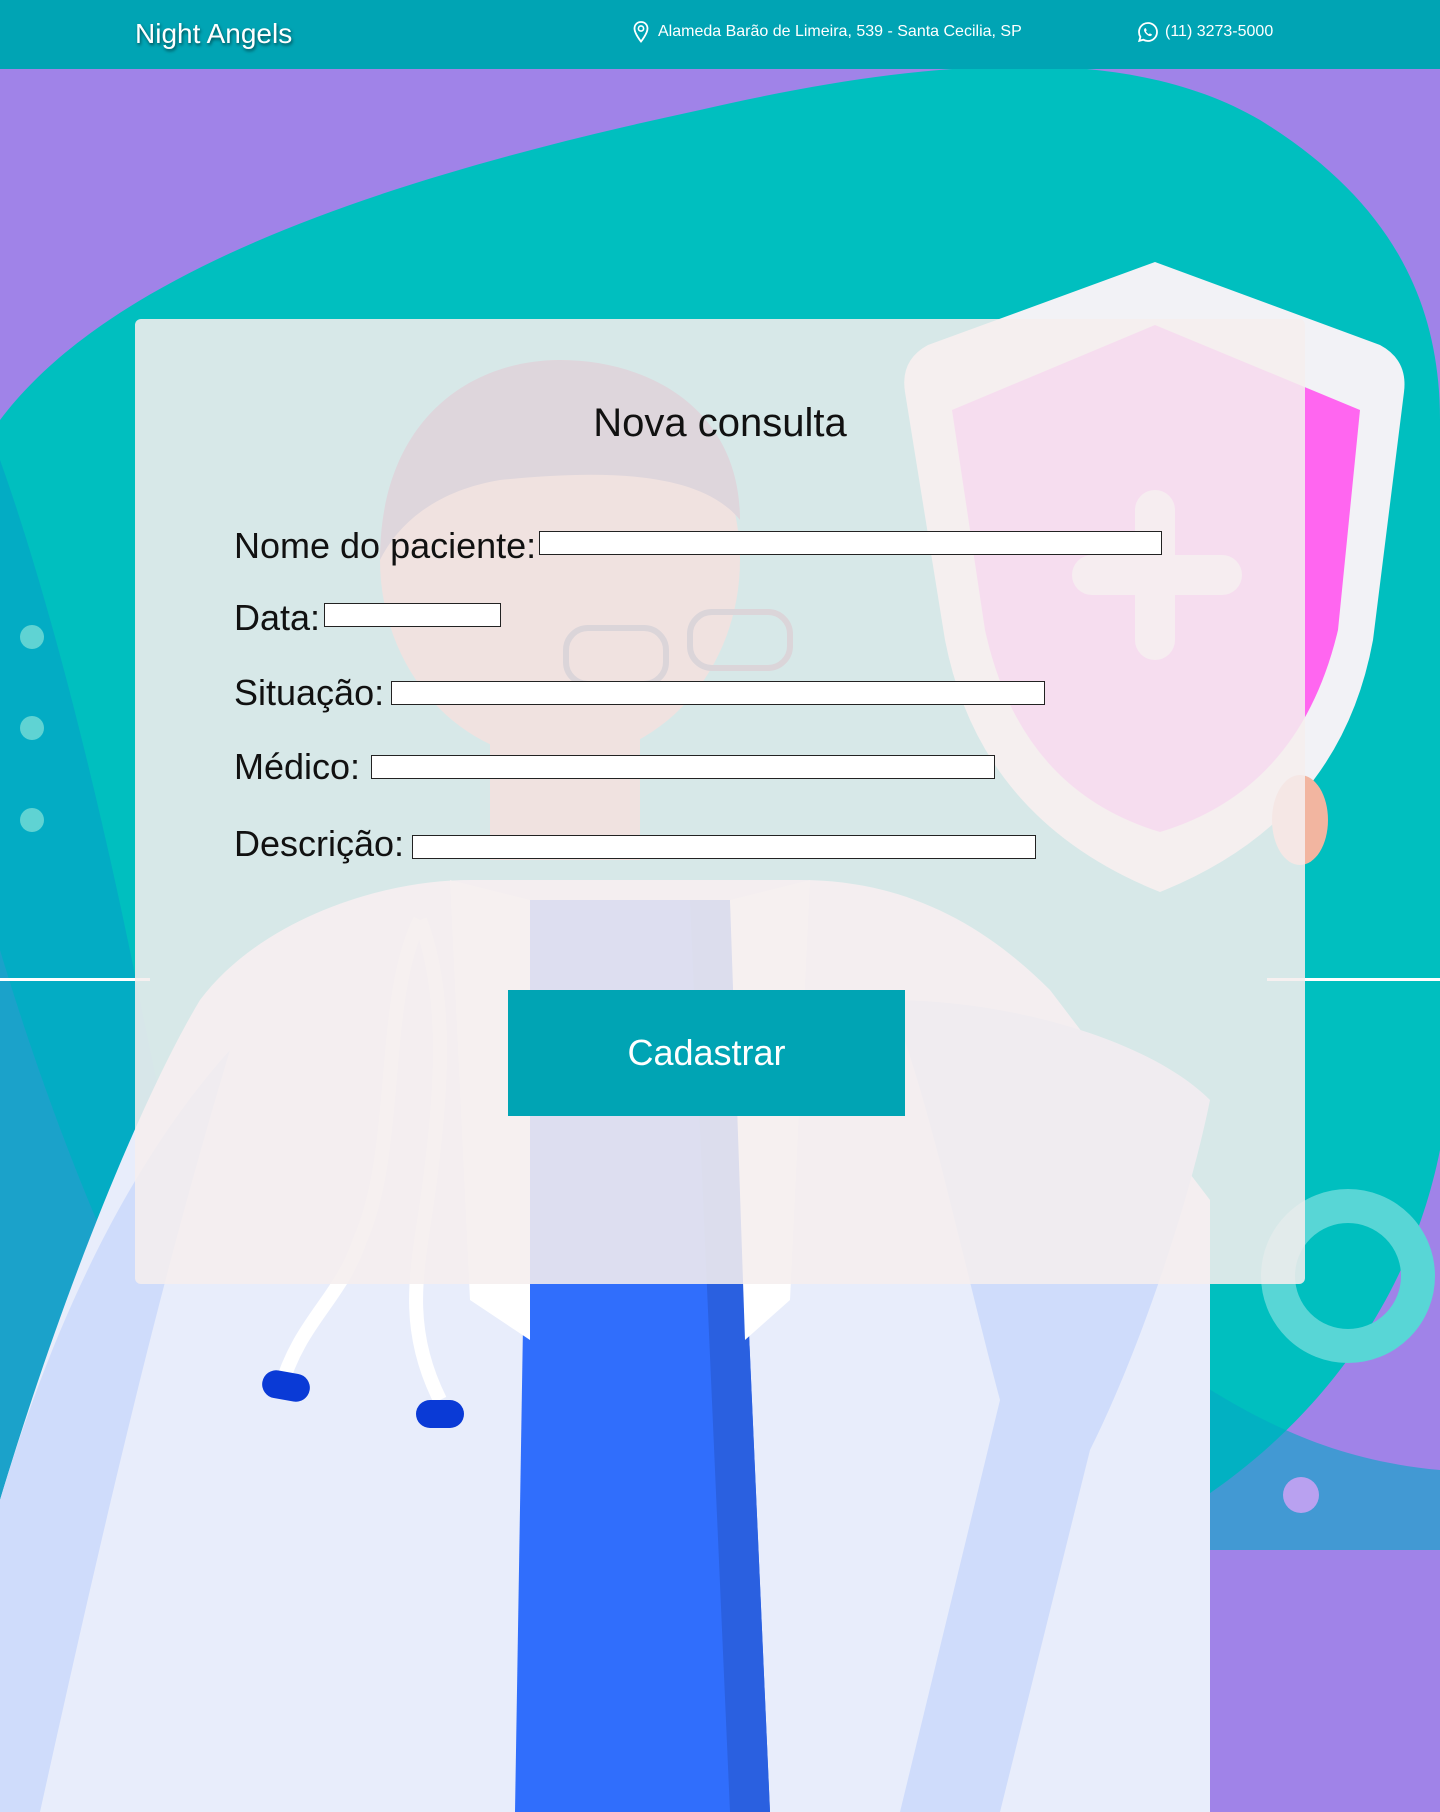  What do you see at coordinates (385, 545) in the screenshot?
I see `patient-name-label: Nome do paciente:` at bounding box center [385, 545].